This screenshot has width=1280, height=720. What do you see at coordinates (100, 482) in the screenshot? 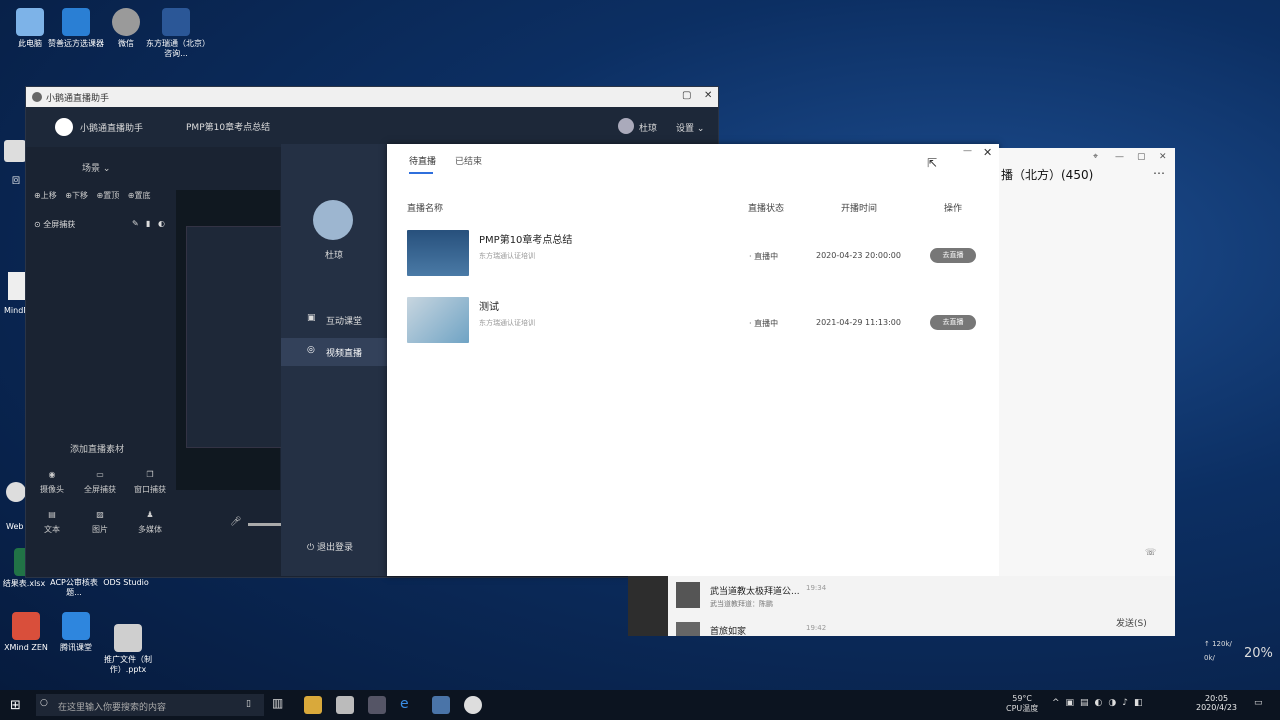
I see `material-fullscreen: ▭ 全屏捕获` at bounding box center [100, 482].